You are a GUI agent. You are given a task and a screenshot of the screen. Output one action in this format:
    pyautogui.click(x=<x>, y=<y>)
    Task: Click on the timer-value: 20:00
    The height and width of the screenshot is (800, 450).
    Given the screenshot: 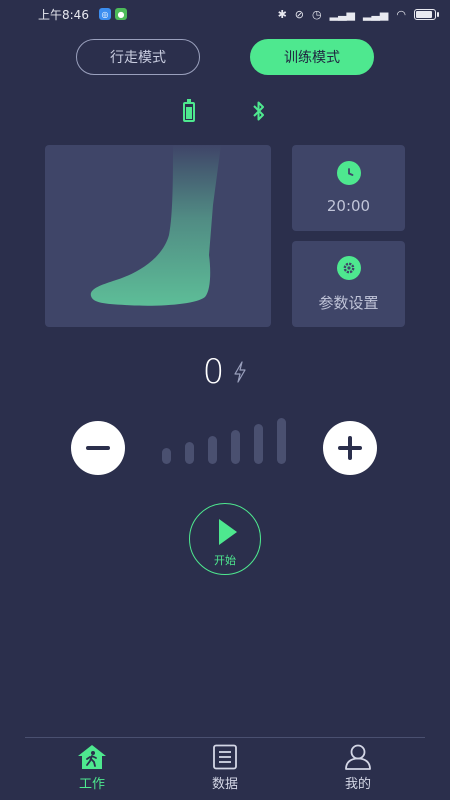 What is the action you would take?
    pyautogui.click(x=348, y=206)
    